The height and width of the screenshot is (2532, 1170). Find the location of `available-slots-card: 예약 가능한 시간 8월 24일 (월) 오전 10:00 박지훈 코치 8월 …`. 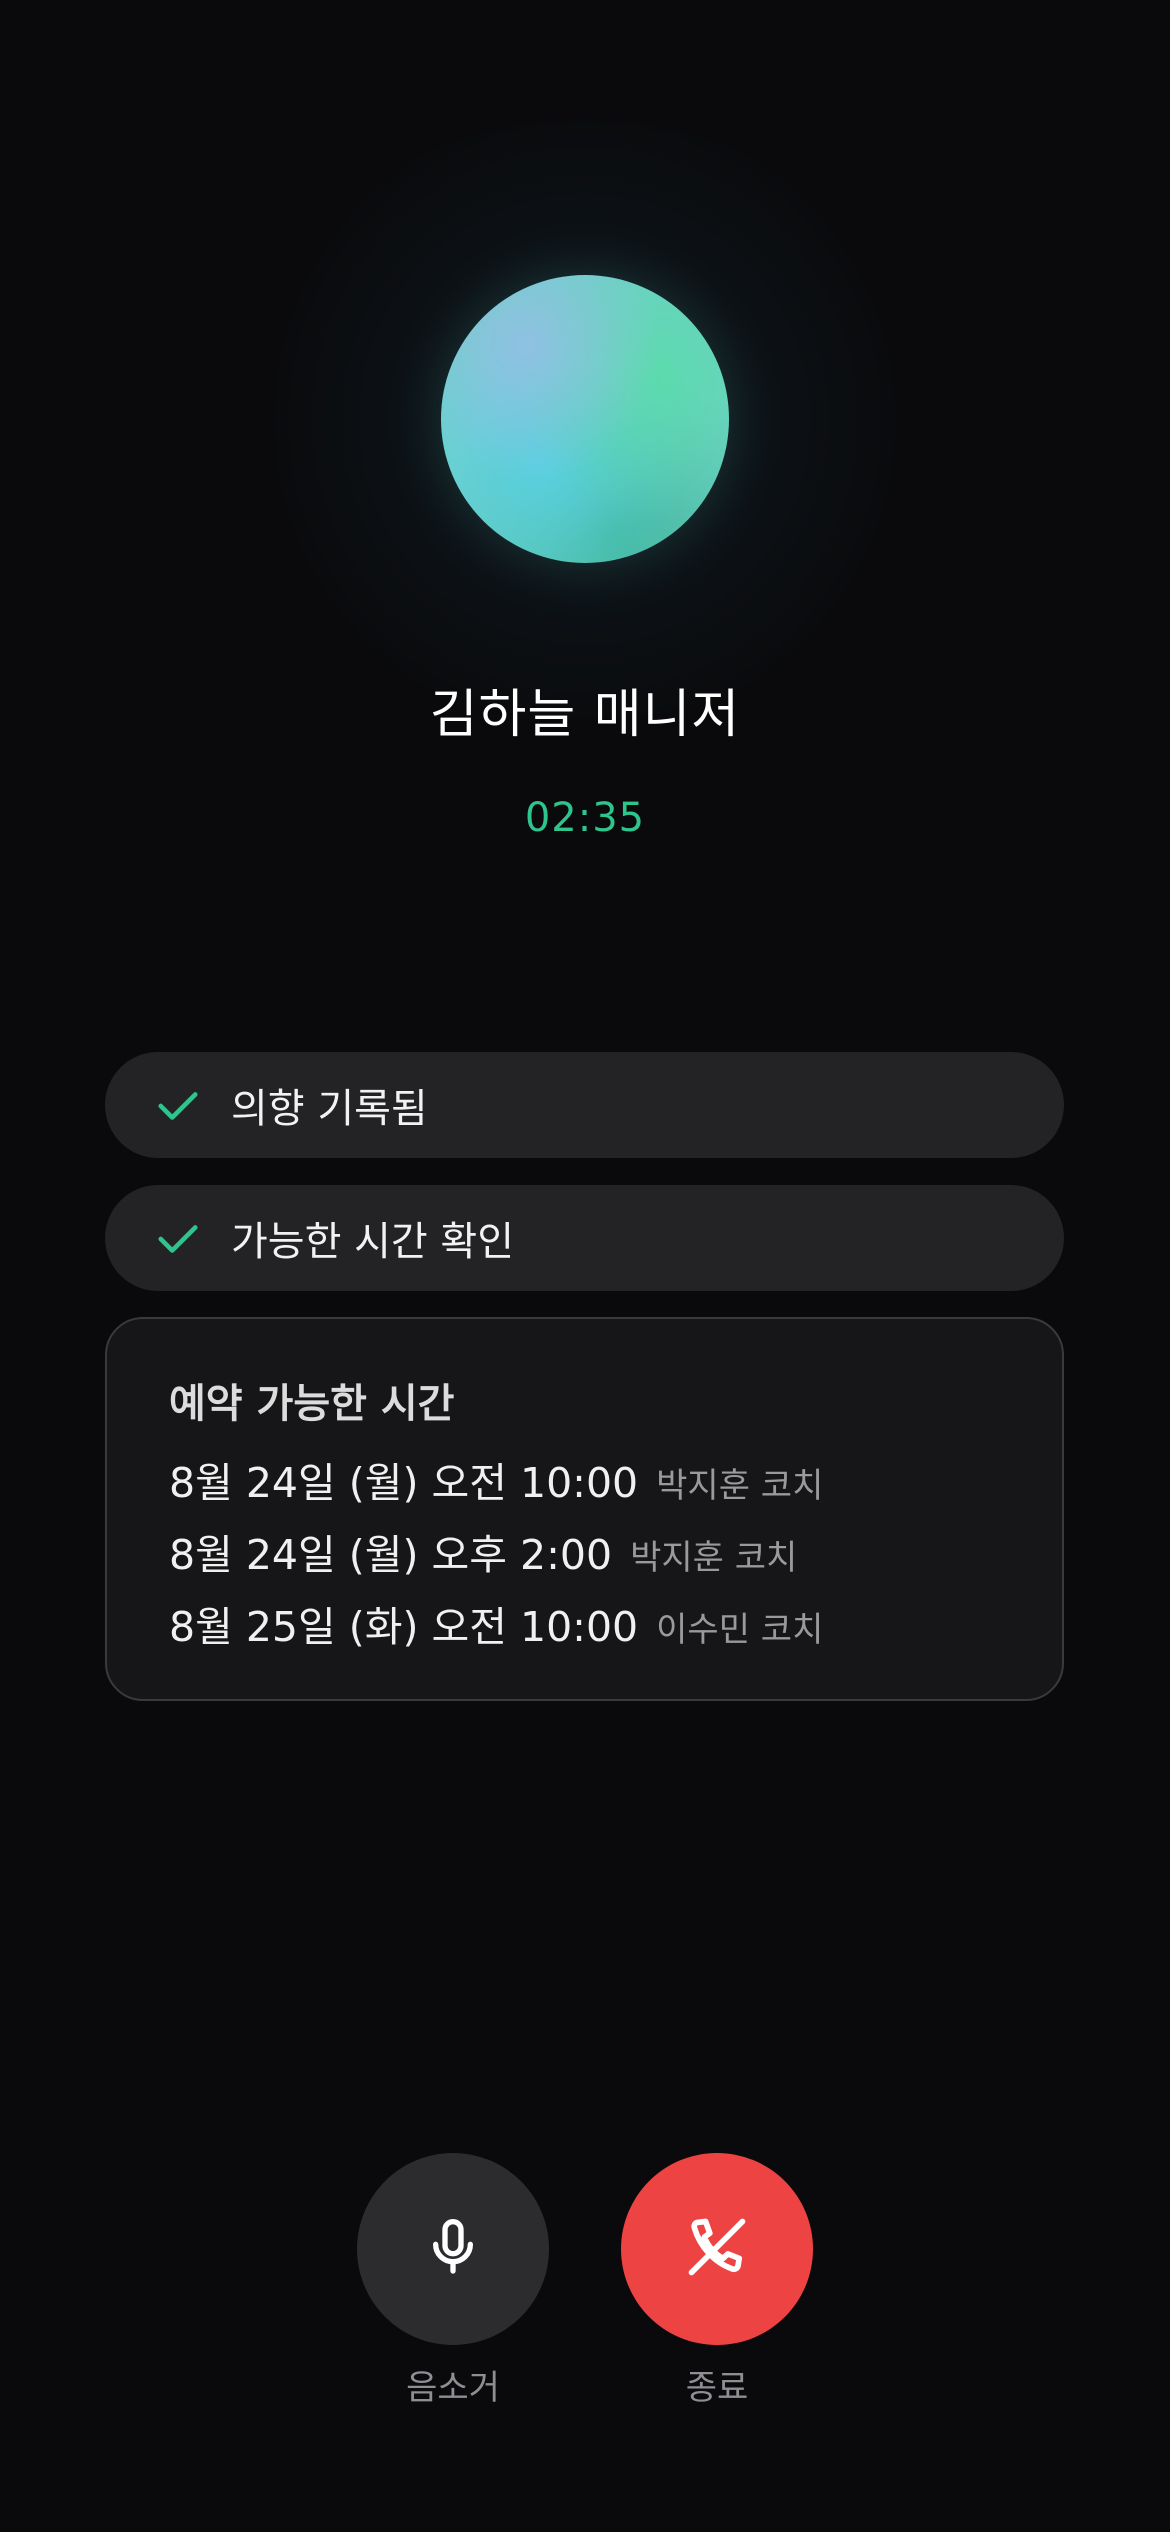

available-slots-card: 예약 가능한 시간 8월 24일 (월) 오전 10:00 박지훈 코치 8월 … is located at coordinates (584, 1509).